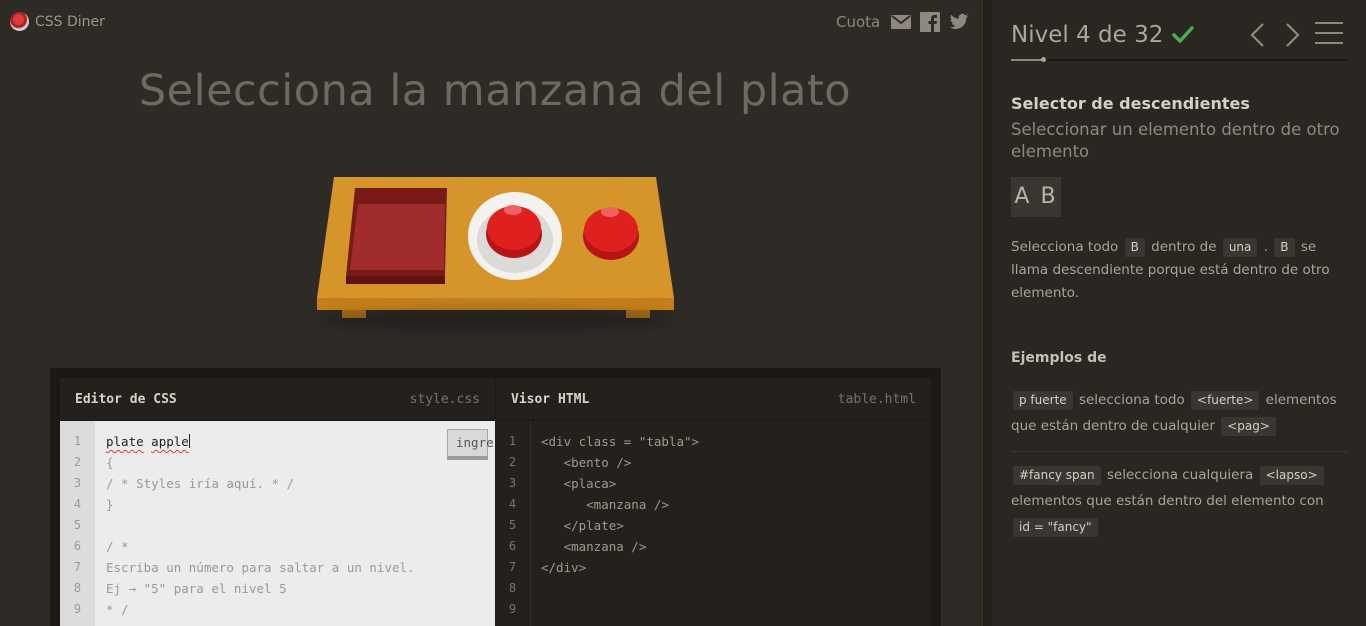 This screenshot has width=1366, height=626. What do you see at coordinates (117, 609) in the screenshot?
I see `code-line: * /` at bounding box center [117, 609].